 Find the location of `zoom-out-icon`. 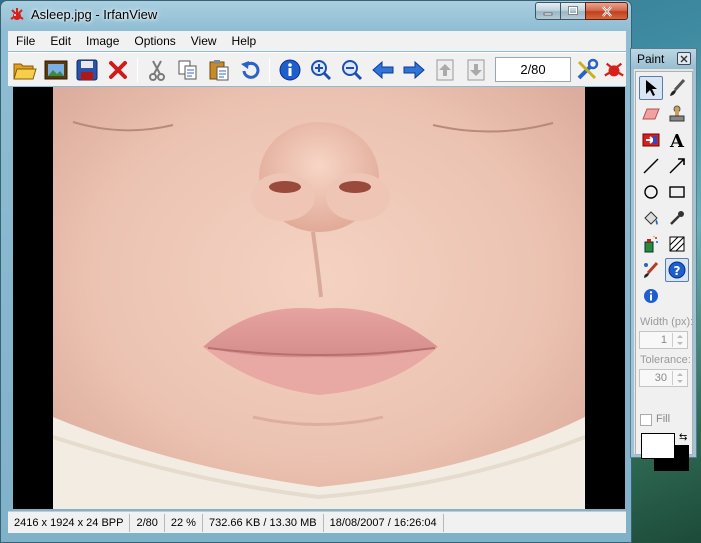

zoom-out-icon is located at coordinates (352, 70).